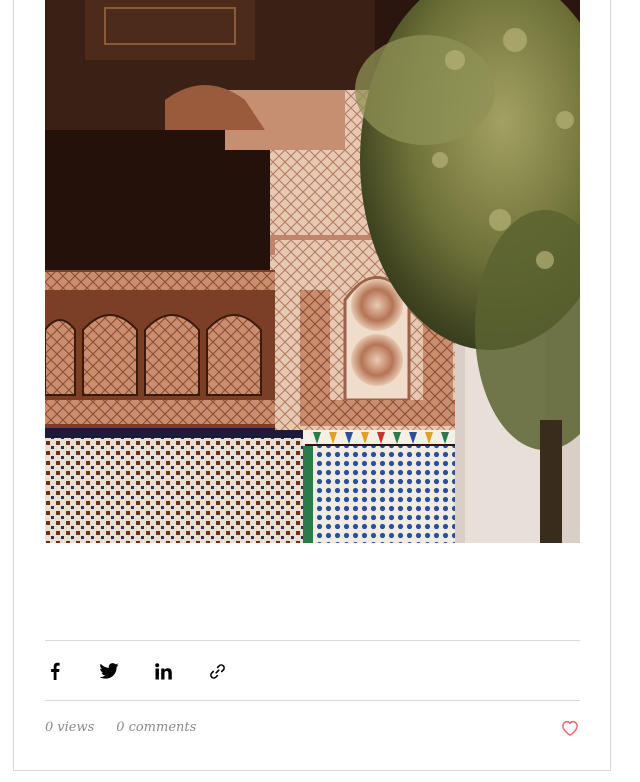 This screenshot has width=640, height=782. I want to click on facebook-icon, so click(55, 671).